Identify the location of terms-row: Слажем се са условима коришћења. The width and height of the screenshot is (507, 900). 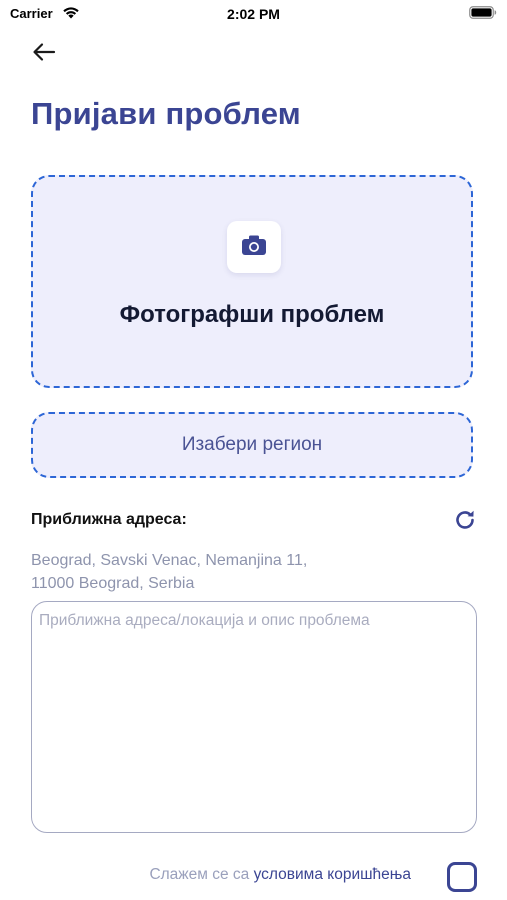
(280, 875).